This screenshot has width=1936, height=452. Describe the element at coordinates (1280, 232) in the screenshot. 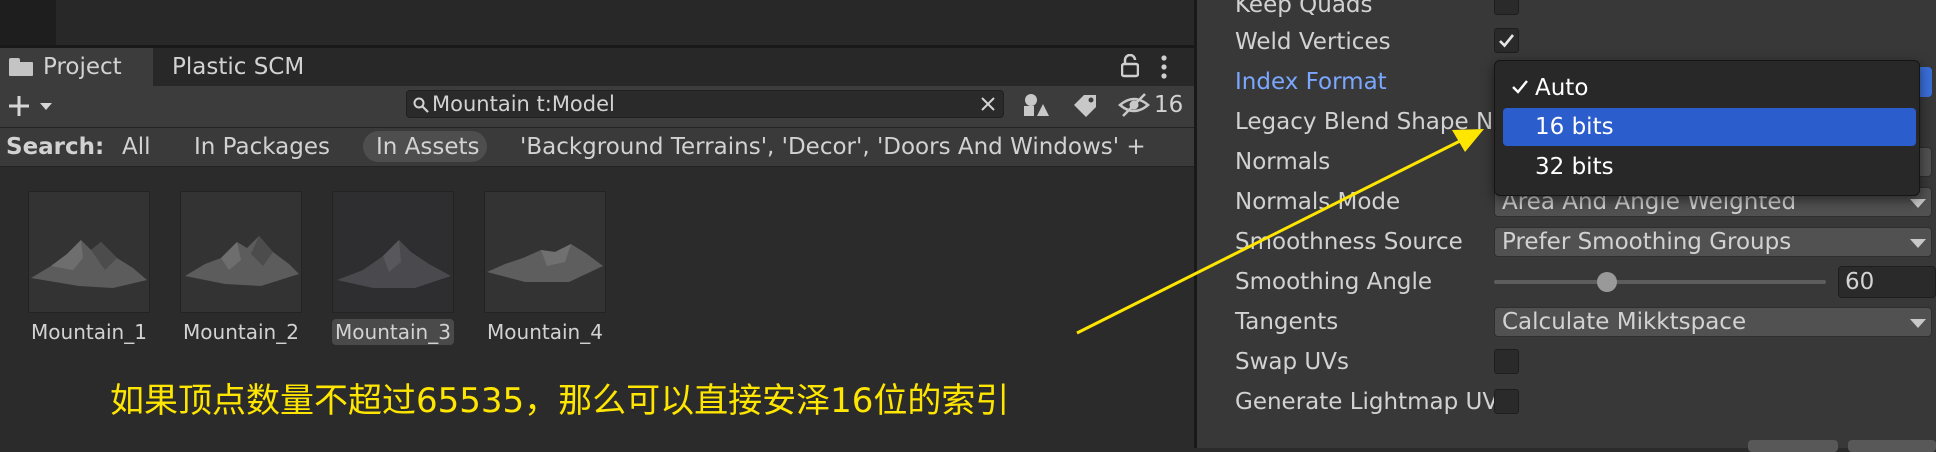

I see `annotation-arrow` at that location.